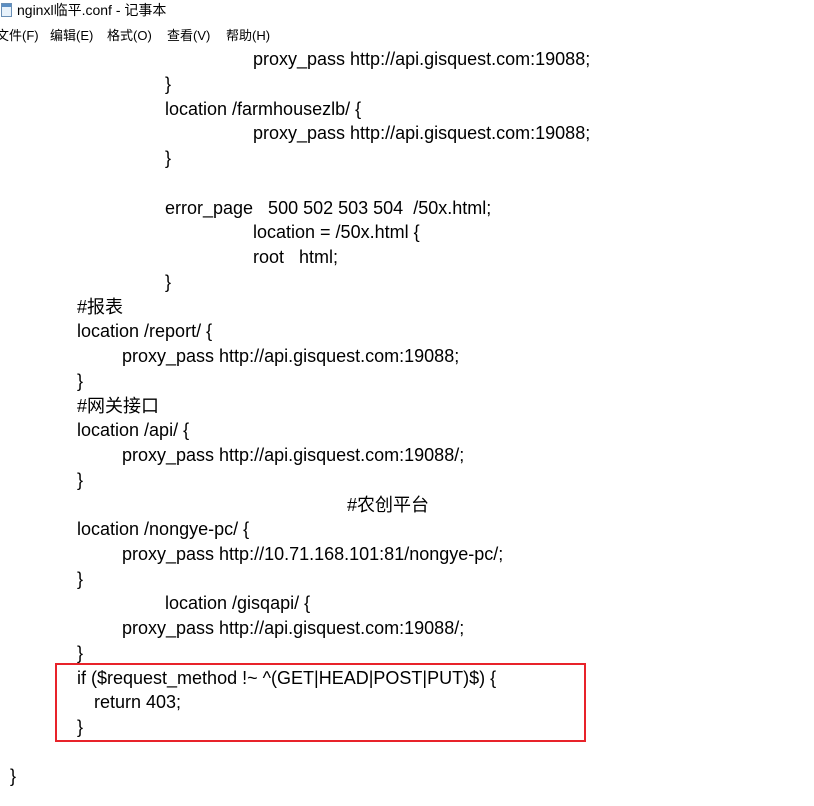  I want to click on menu-bar: 文件(F) 编辑(E) 格式(O) 查看(V) 帮助(H), so click(407, 35).